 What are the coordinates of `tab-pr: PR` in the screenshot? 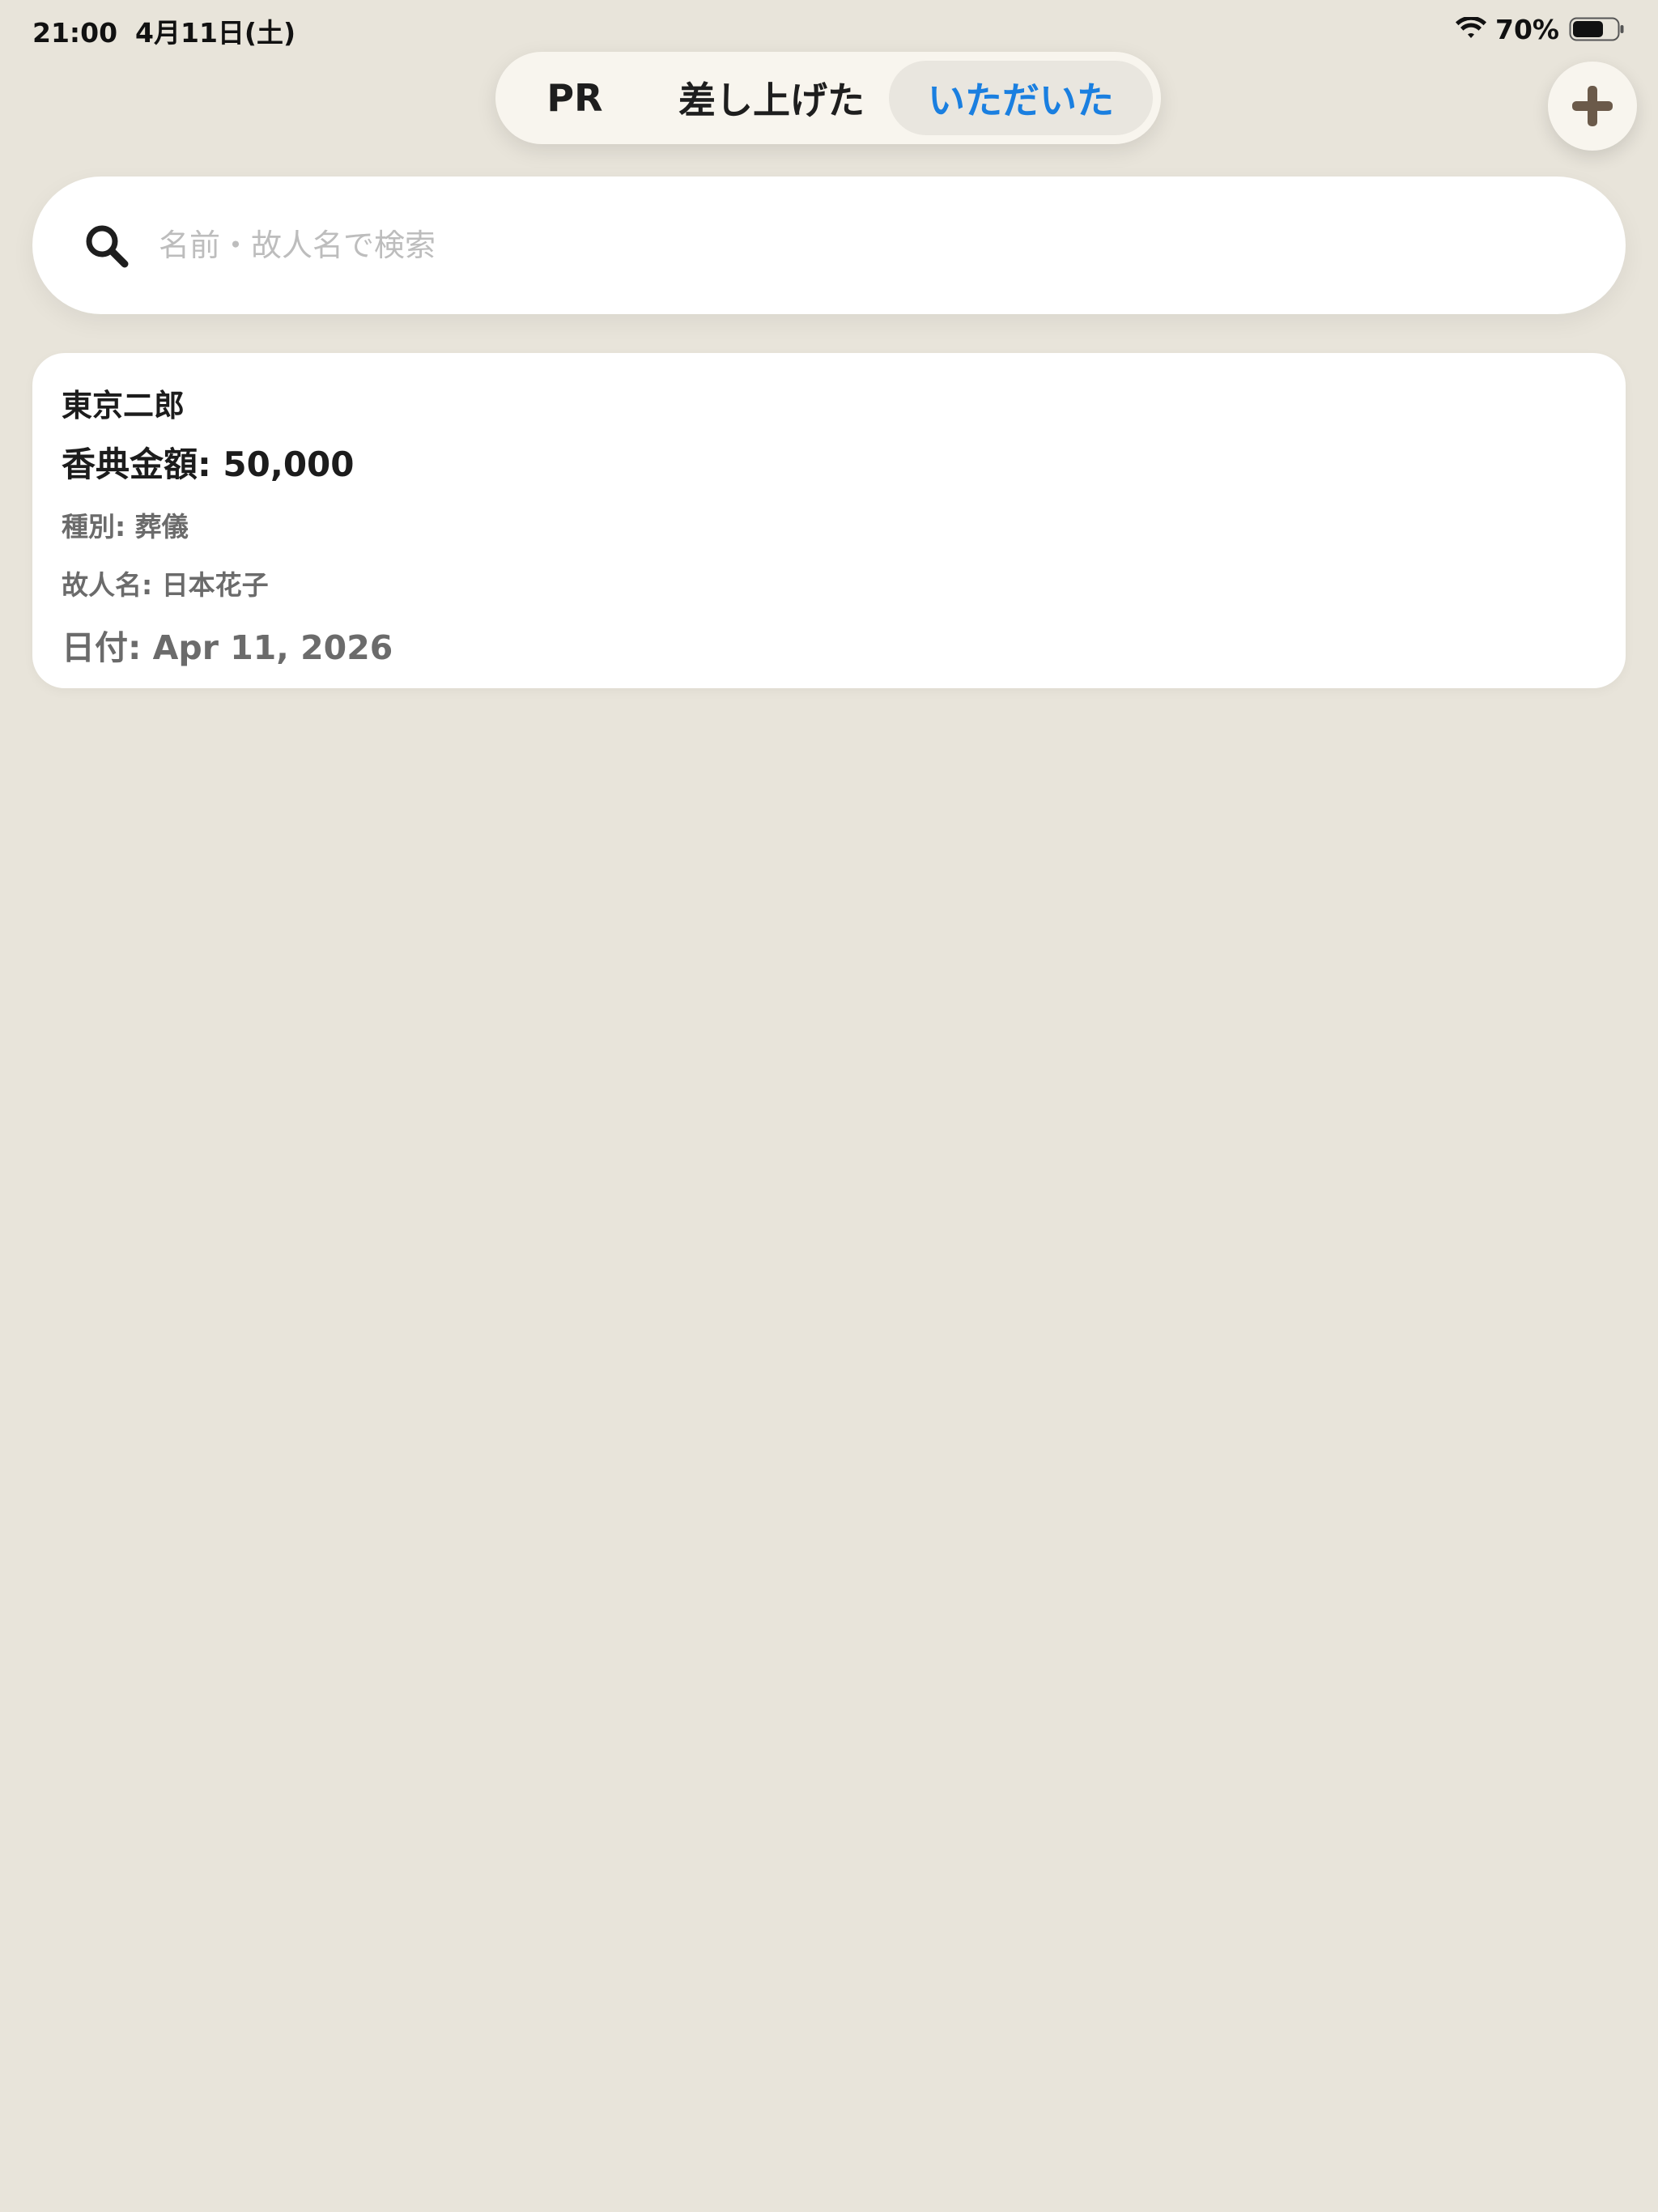 It's located at (575, 98).